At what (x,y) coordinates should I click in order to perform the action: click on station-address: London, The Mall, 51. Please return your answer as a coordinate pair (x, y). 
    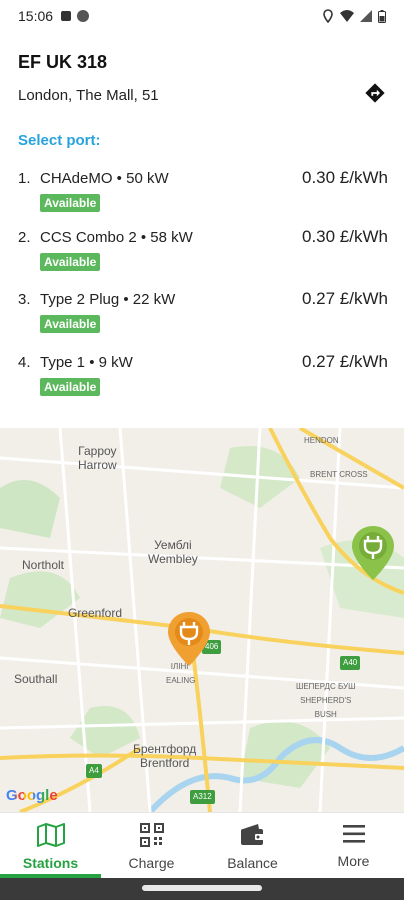
    Looking at the image, I should click on (88, 95).